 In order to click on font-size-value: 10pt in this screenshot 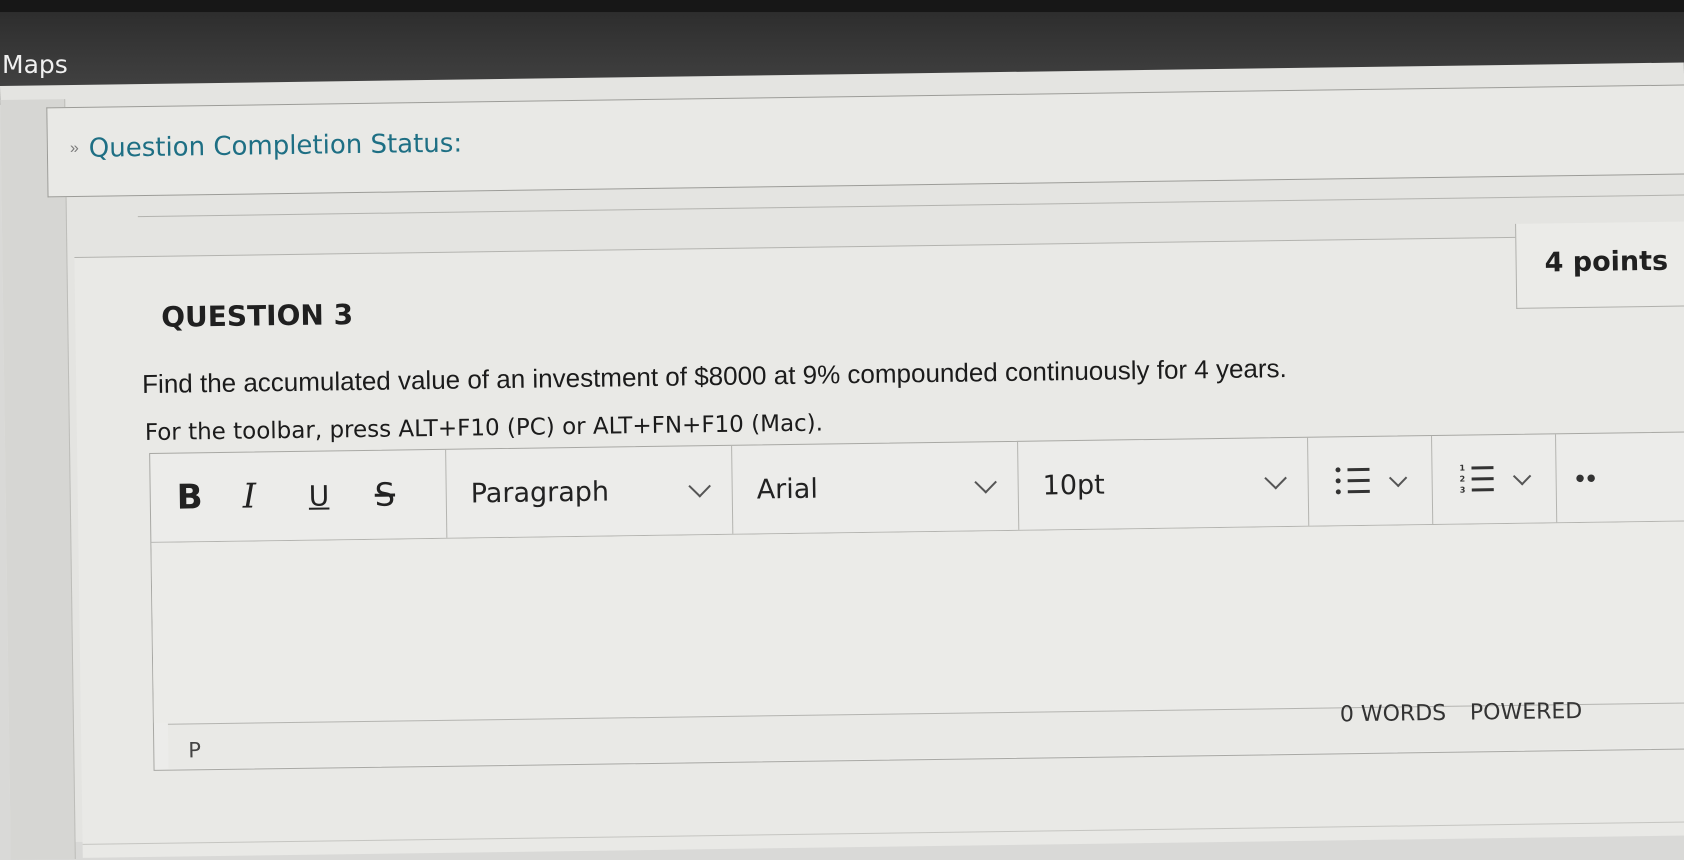, I will do `click(1073, 485)`.